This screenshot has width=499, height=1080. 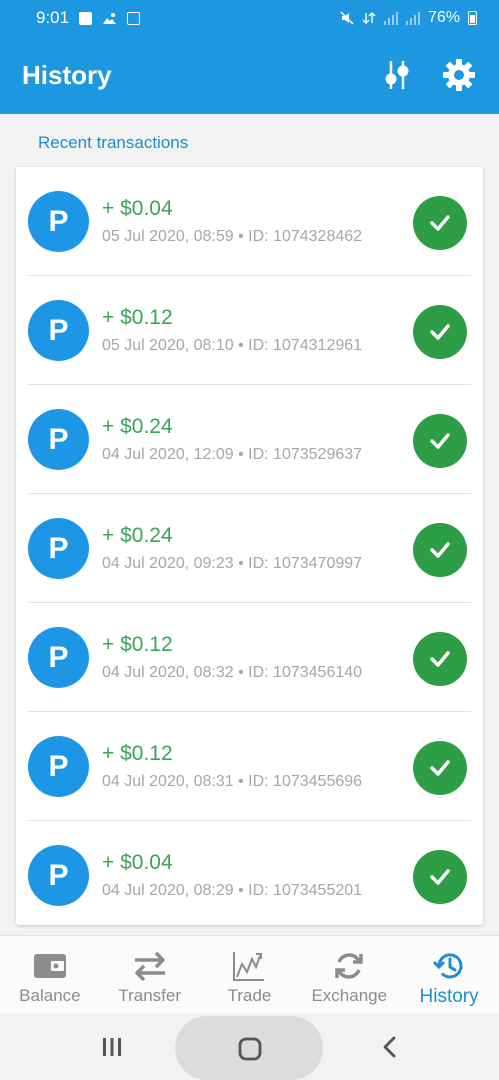 What do you see at coordinates (232, 454) in the screenshot?
I see `transaction-meta: 04 Jul 2020, 12:09 • ID: 1073529637` at bounding box center [232, 454].